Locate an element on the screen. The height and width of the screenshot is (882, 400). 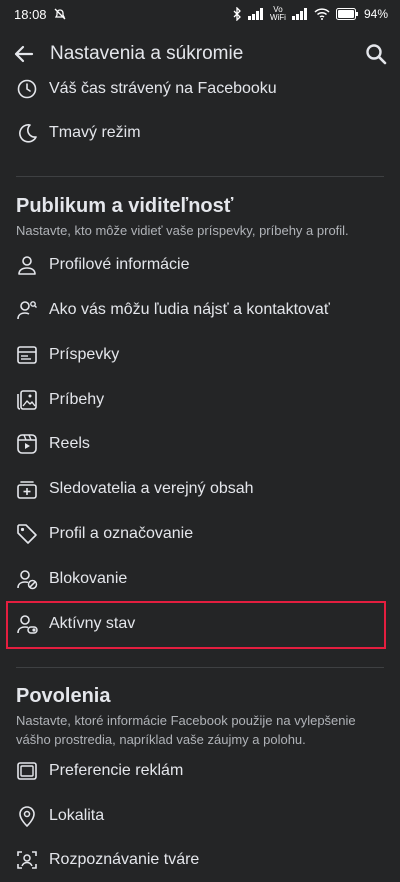
reels-icon is located at coordinates (27, 444).